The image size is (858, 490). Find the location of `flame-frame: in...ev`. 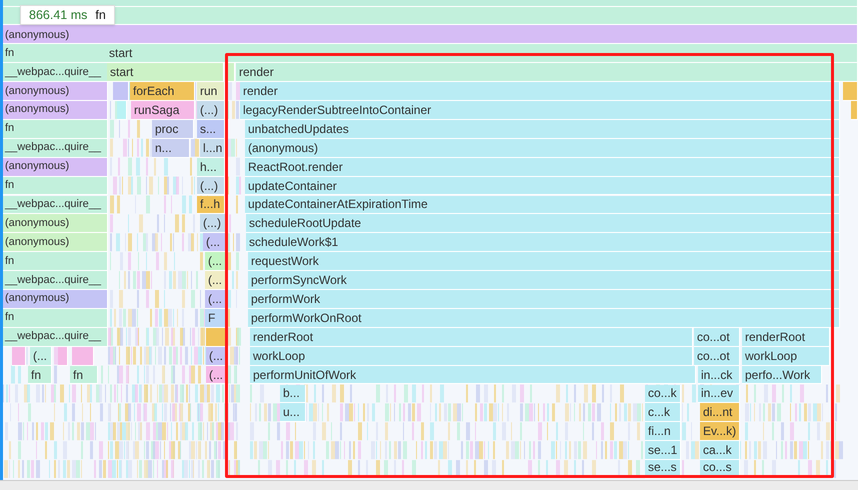

flame-frame: in...ev is located at coordinates (719, 394).